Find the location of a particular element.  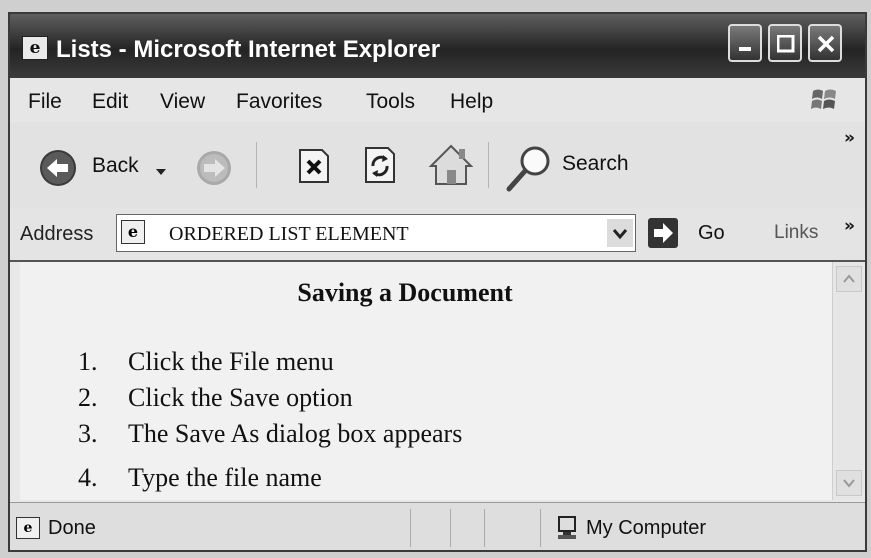

menu-edit: Edit is located at coordinates (110, 102).